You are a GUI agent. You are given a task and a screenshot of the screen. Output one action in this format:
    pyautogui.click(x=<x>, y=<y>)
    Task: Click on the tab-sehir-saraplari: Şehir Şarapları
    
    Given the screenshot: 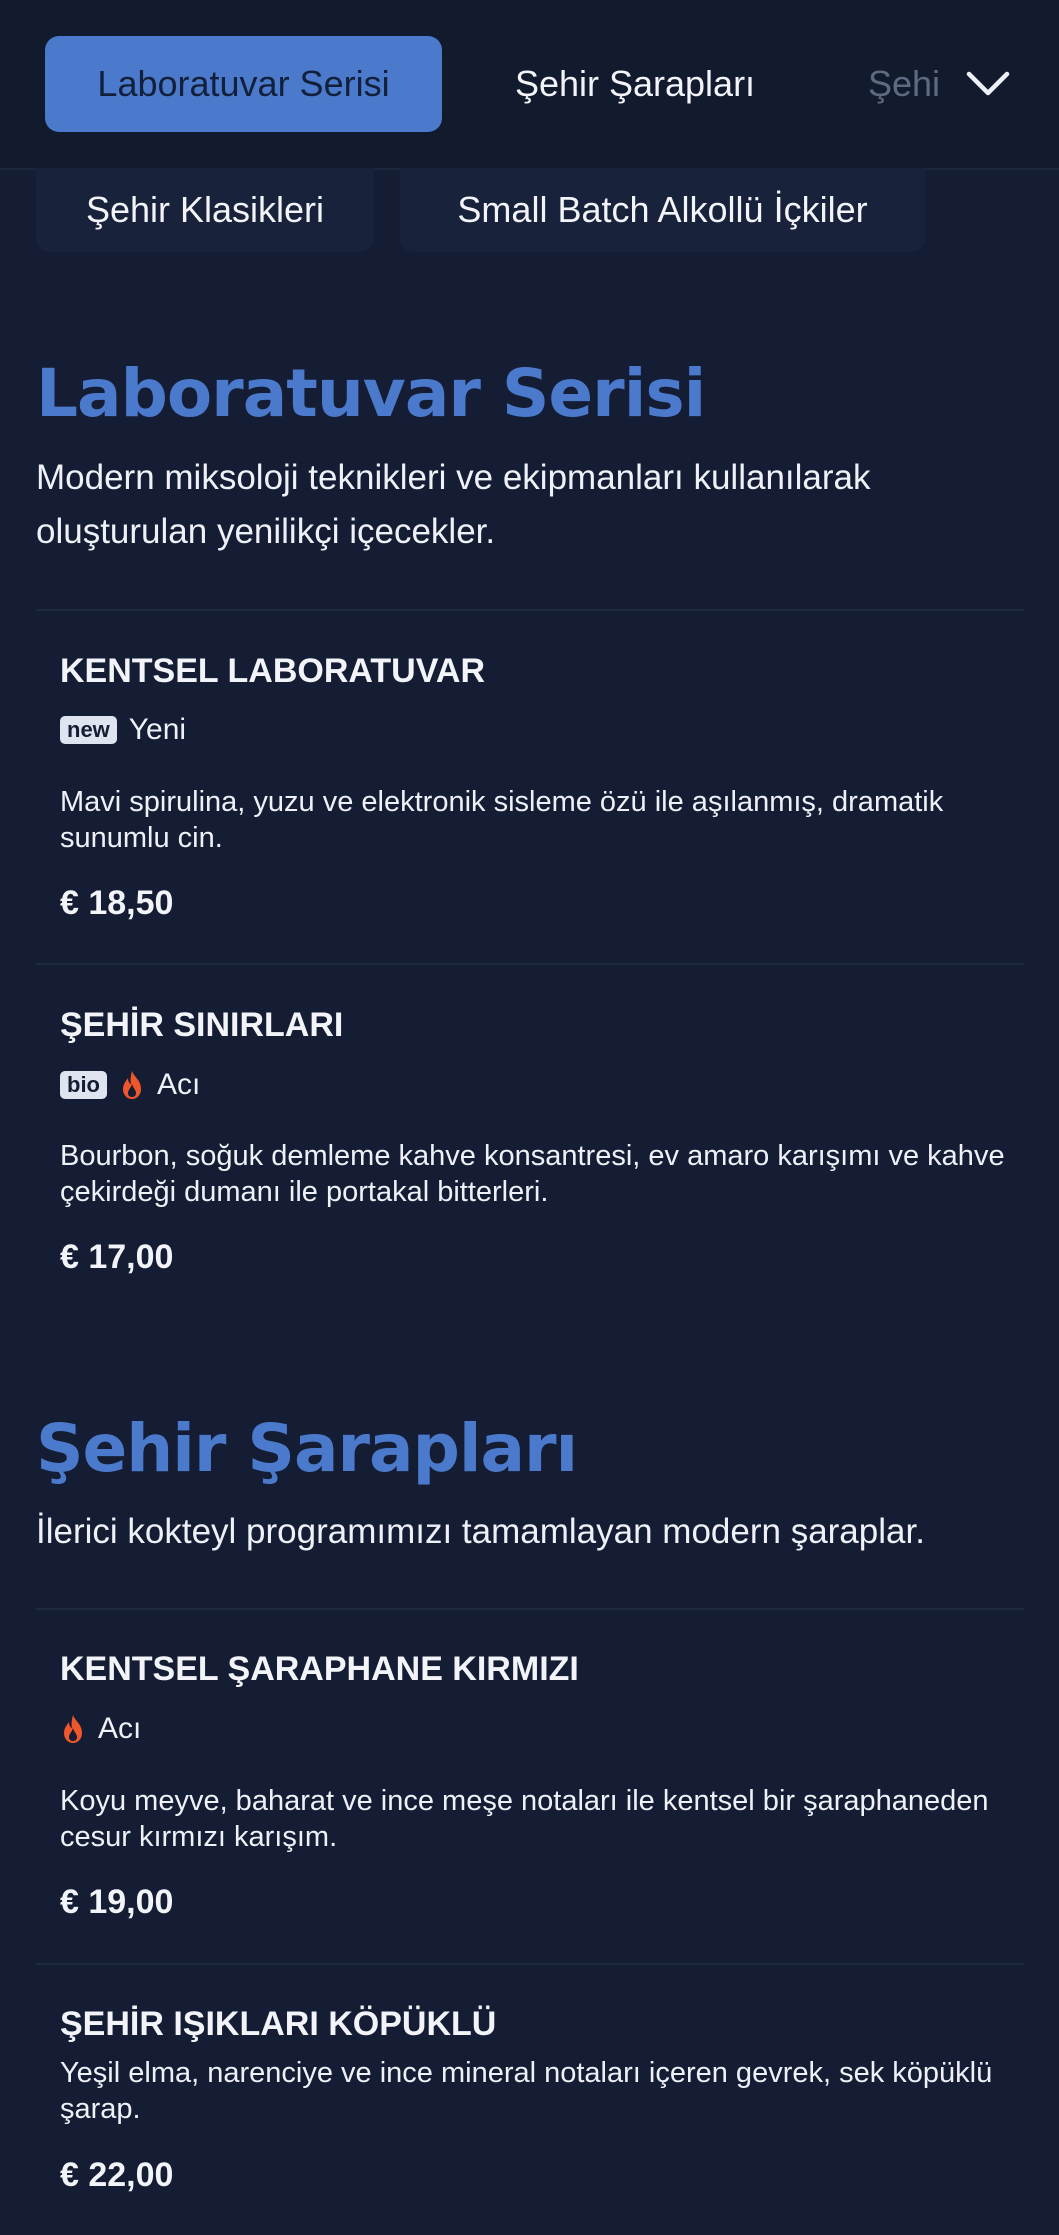 What is the action you would take?
    pyautogui.click(x=635, y=84)
    